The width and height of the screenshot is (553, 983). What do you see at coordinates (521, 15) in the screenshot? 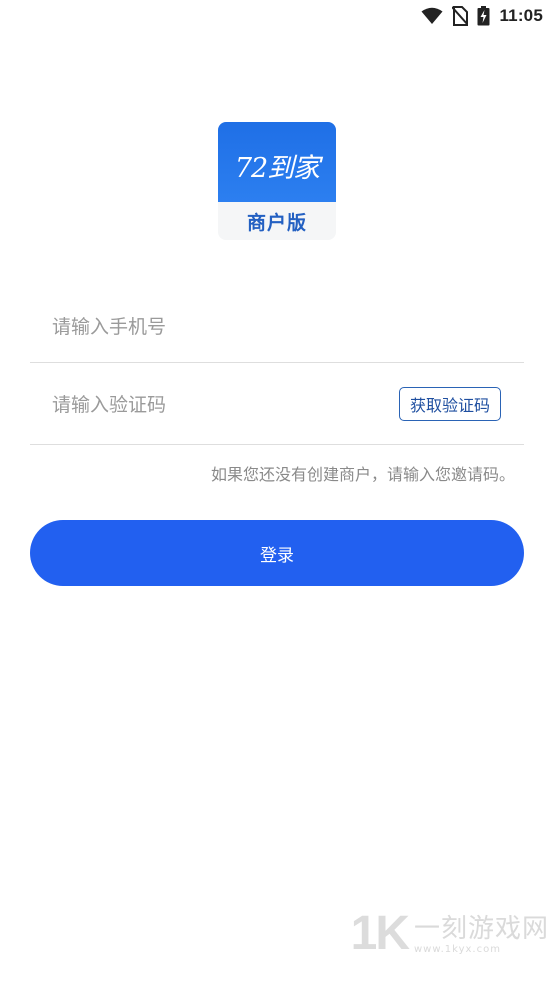
I see `status-time: 11:05` at bounding box center [521, 15].